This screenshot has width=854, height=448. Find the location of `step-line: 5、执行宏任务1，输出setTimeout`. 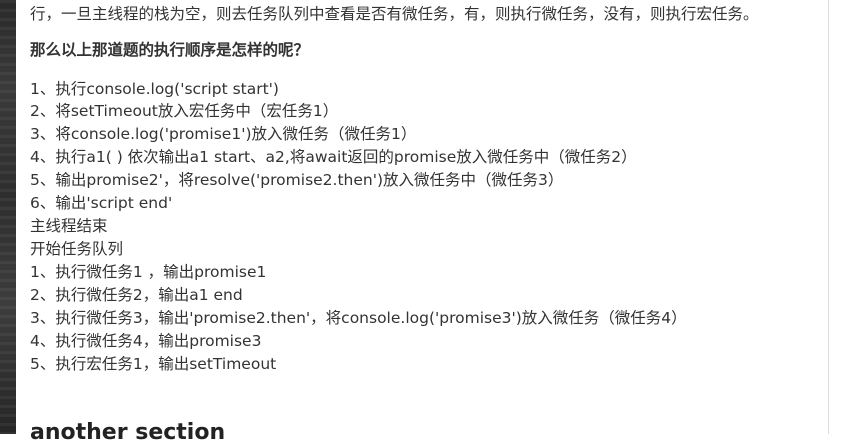

step-line: 5、执行宏任务1，输出setTimeout is located at coordinates (153, 364).